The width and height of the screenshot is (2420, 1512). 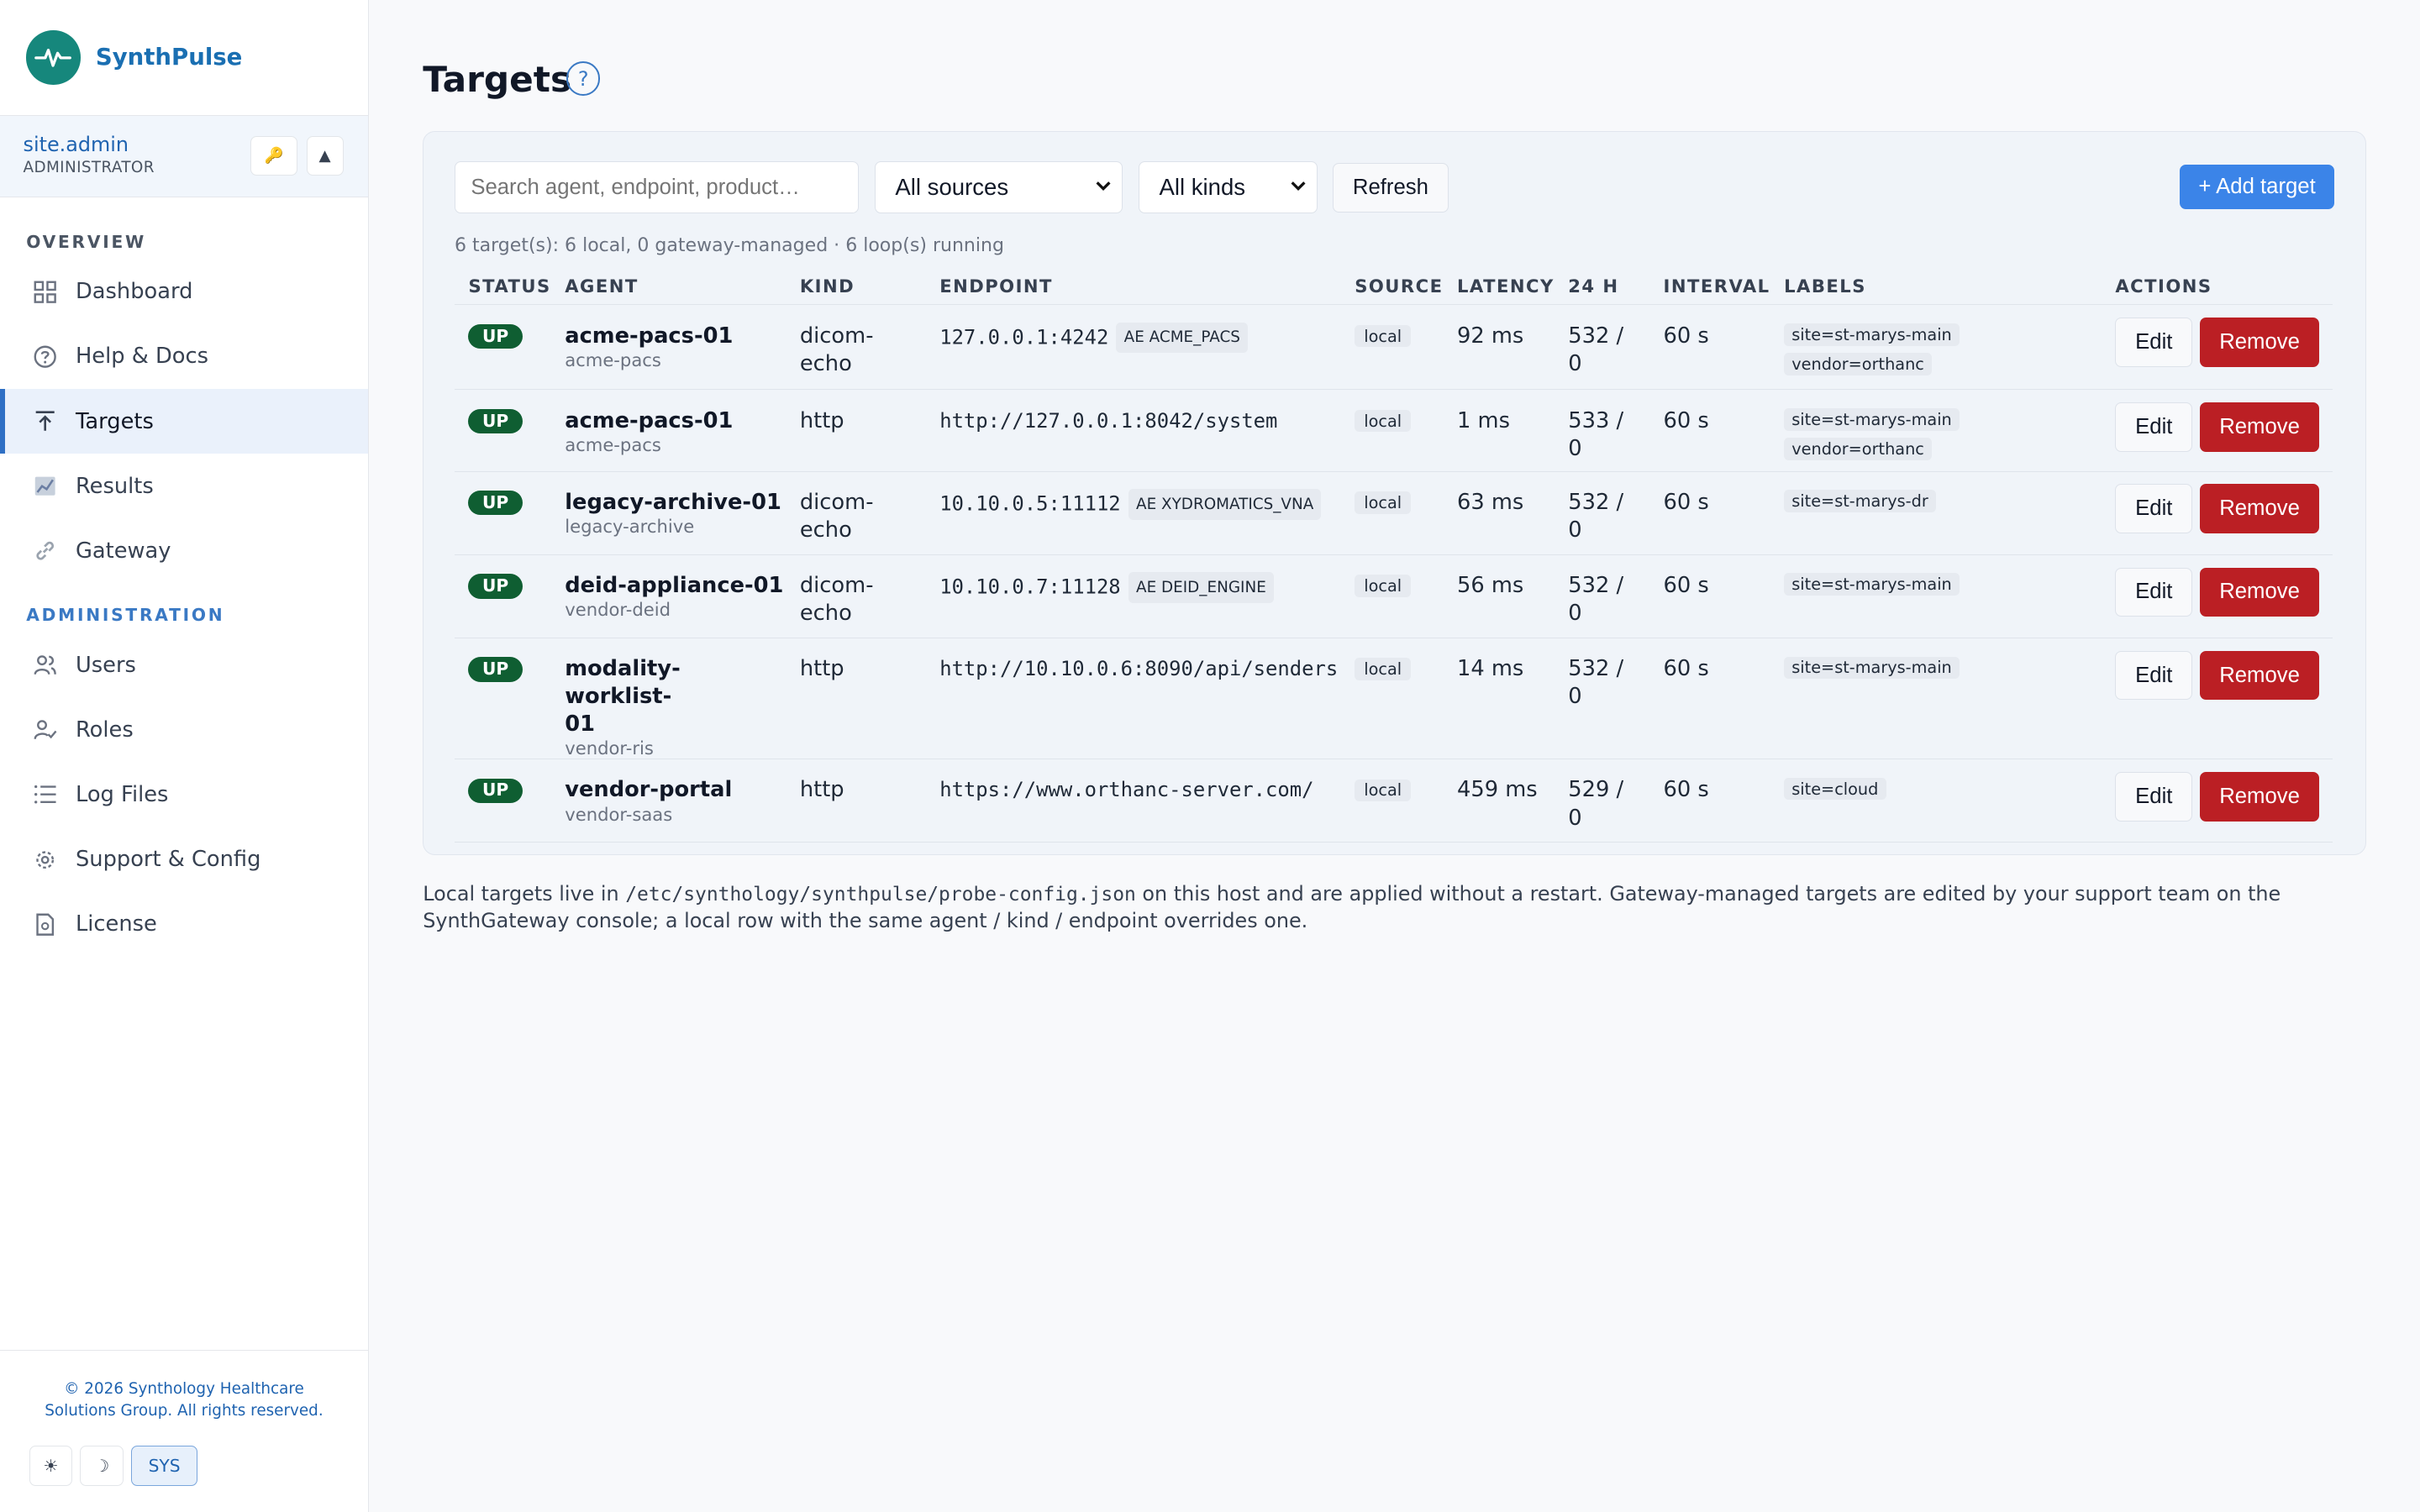 What do you see at coordinates (668, 286) in the screenshot?
I see `col-agent: AGENT` at bounding box center [668, 286].